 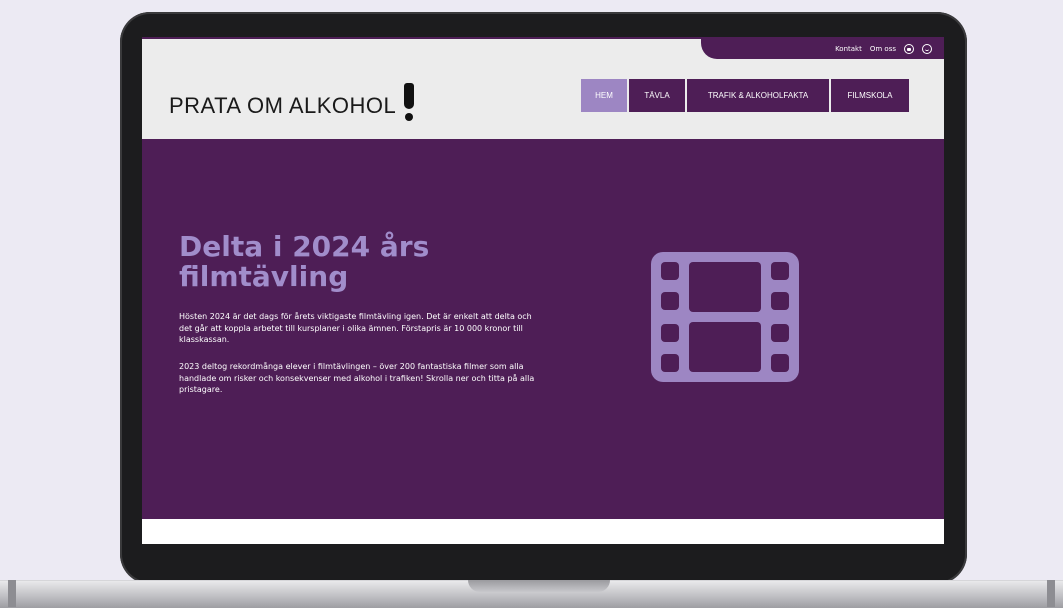 I want to click on laptop-notch, so click(x=539, y=586).